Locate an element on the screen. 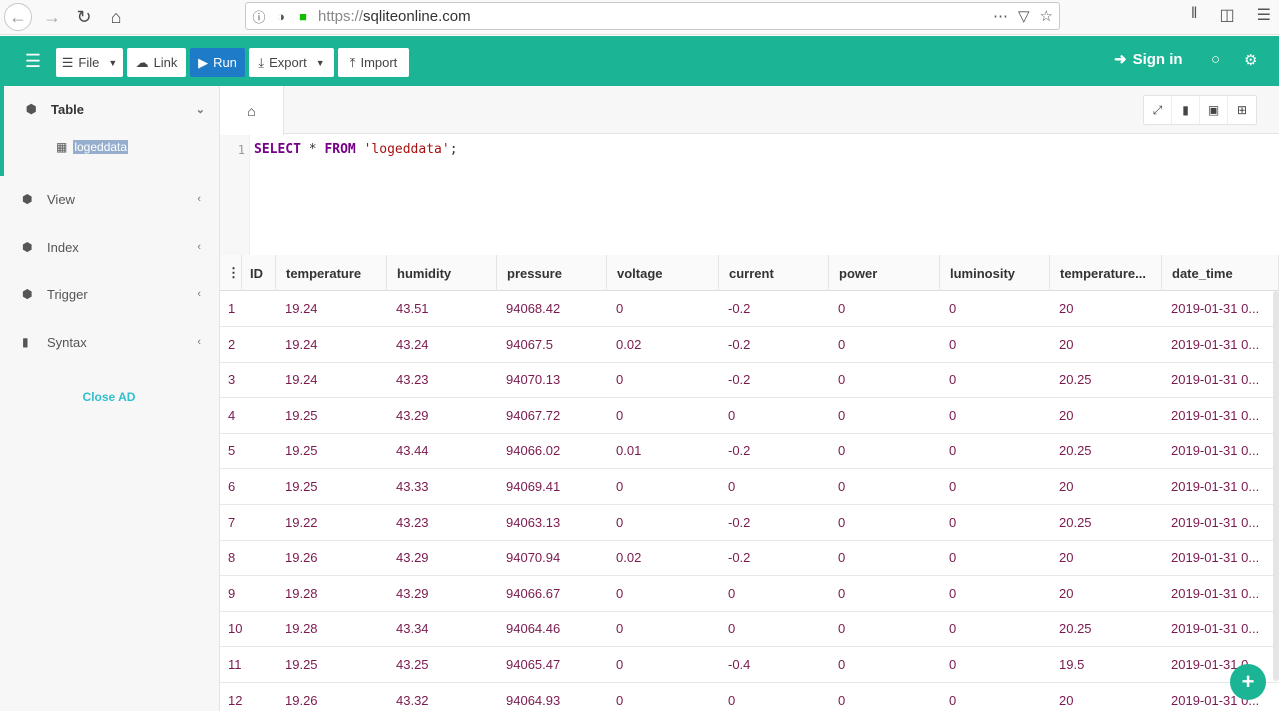 This screenshot has height=711, width=1279. table-cell: 43.23 is located at coordinates (442, 379).